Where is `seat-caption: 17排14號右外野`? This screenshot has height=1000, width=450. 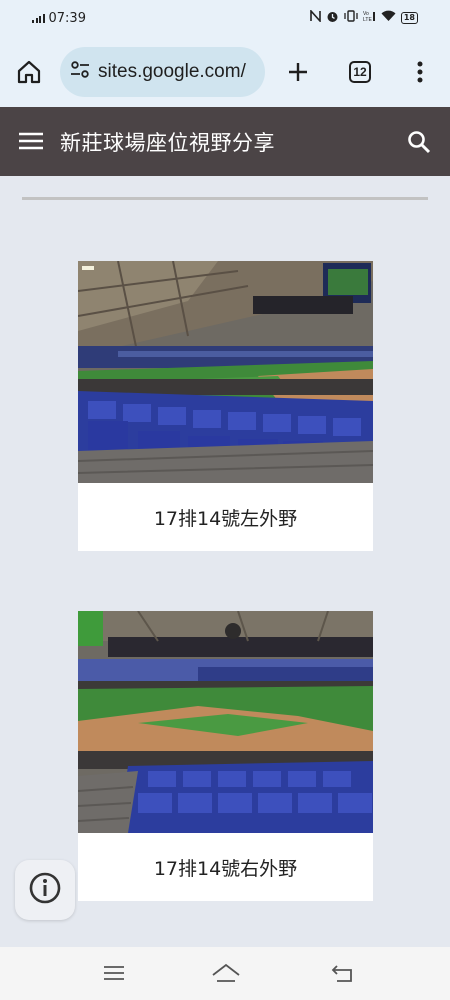
seat-caption: 17排14號右外野 is located at coordinates (225, 868).